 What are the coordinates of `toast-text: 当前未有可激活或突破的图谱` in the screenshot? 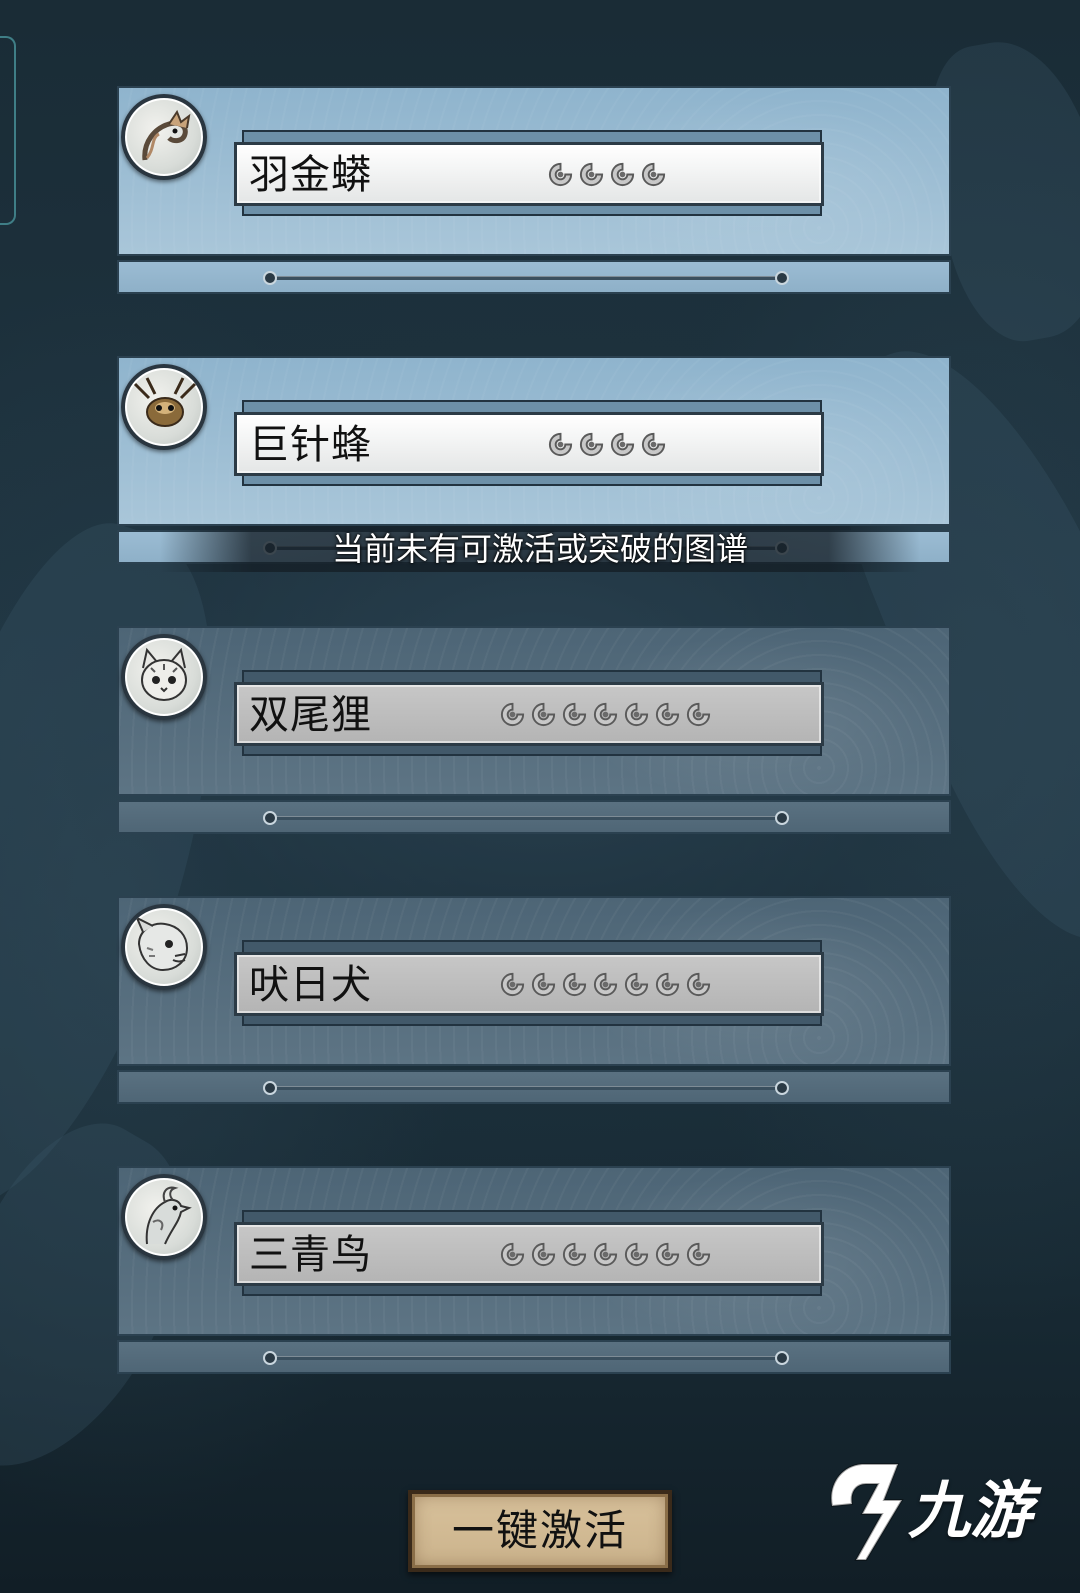 It's located at (539, 549).